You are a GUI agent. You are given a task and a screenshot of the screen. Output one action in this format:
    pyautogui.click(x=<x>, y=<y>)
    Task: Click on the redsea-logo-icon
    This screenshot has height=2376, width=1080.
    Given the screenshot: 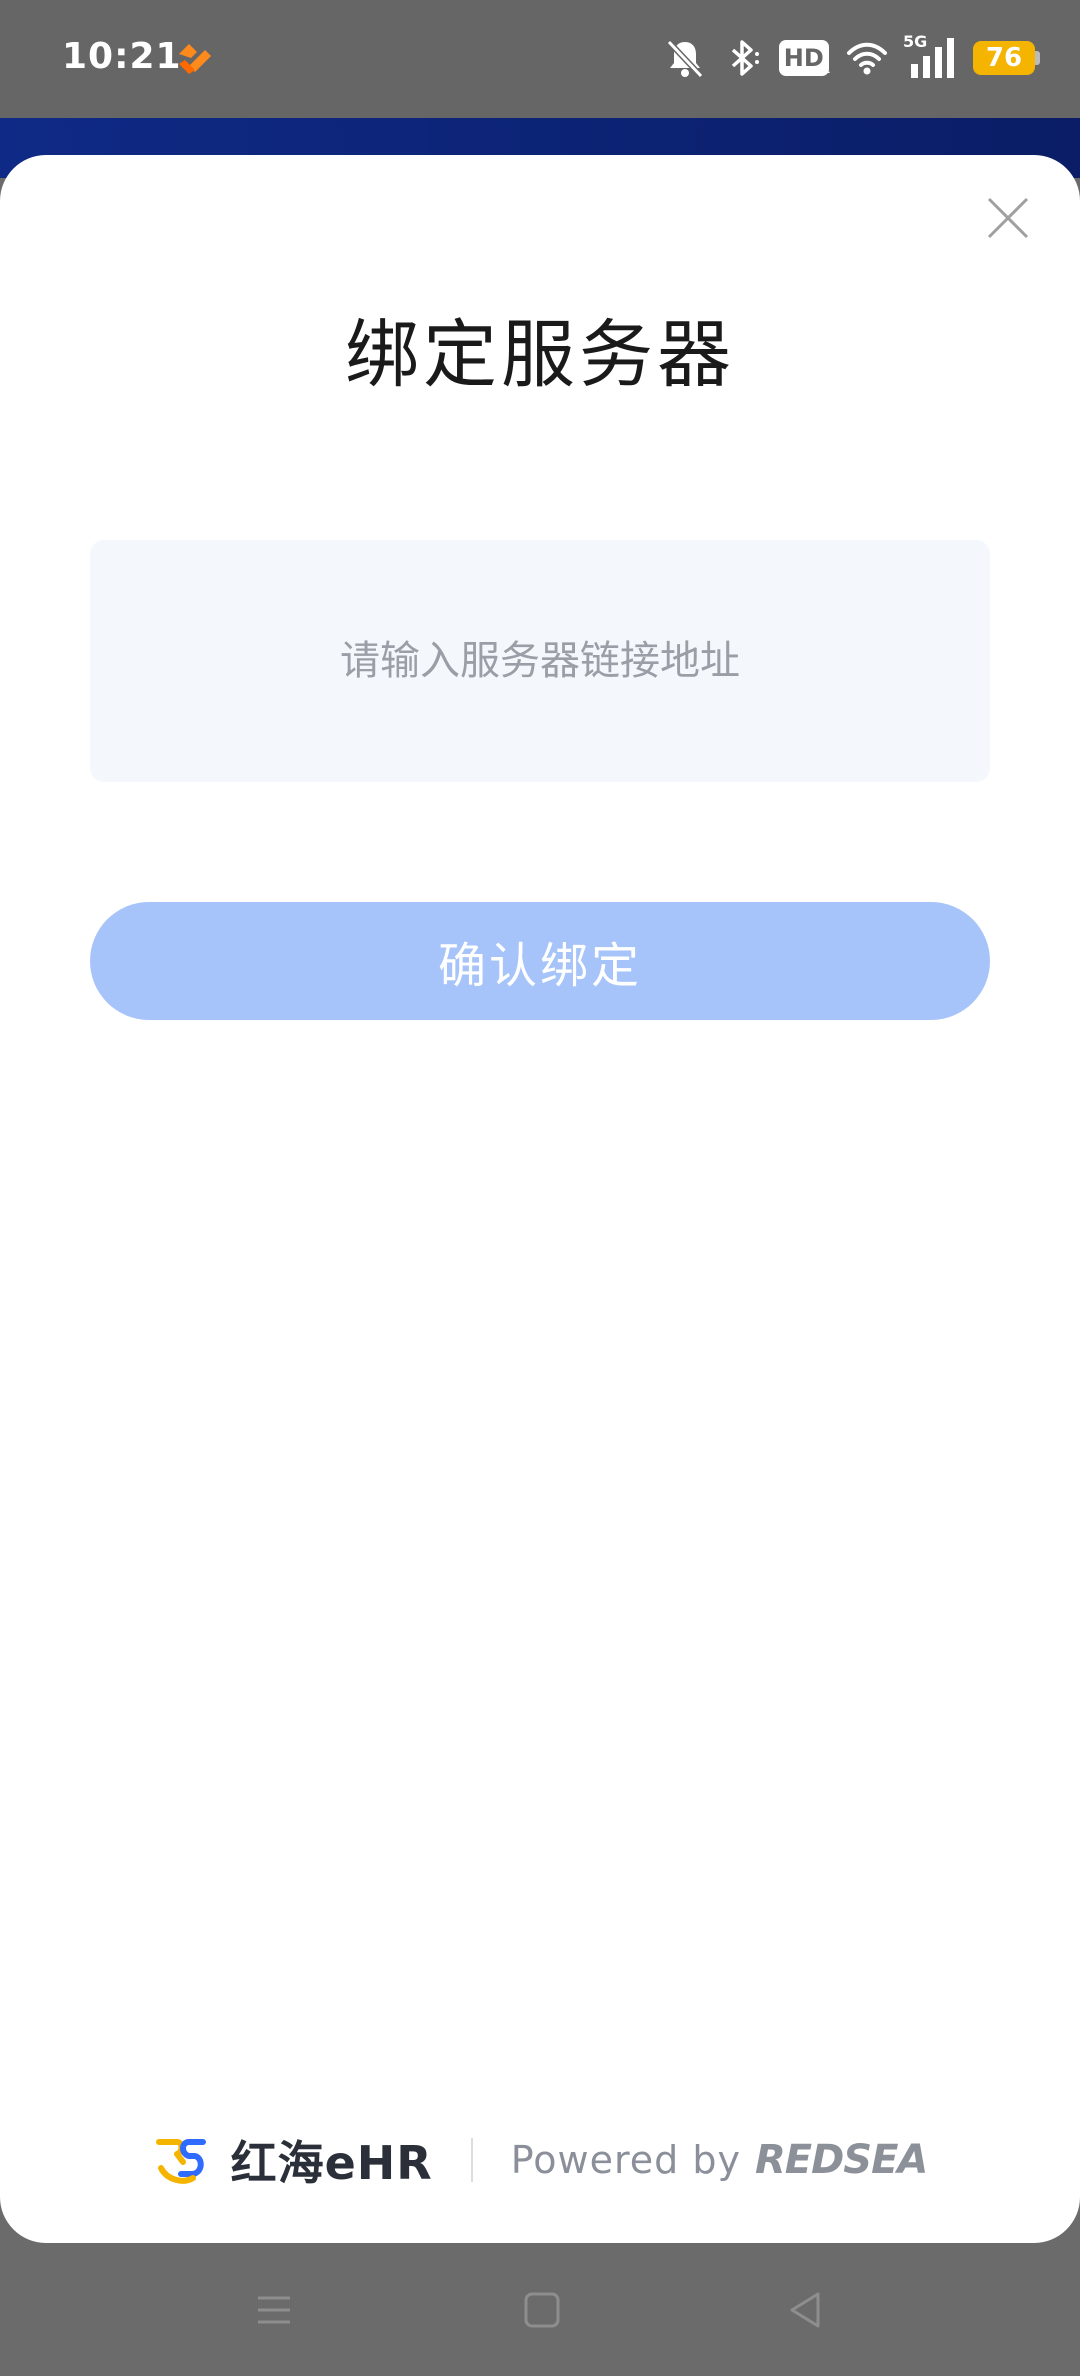 What is the action you would take?
    pyautogui.click(x=180, y=2161)
    